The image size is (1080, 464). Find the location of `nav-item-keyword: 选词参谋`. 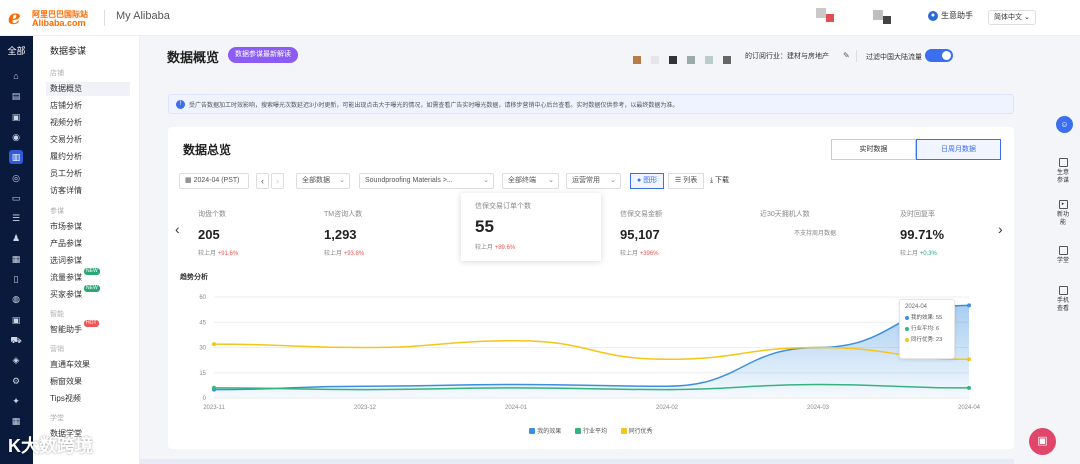

nav-item-keyword: 选词参谋 is located at coordinates (92, 261).